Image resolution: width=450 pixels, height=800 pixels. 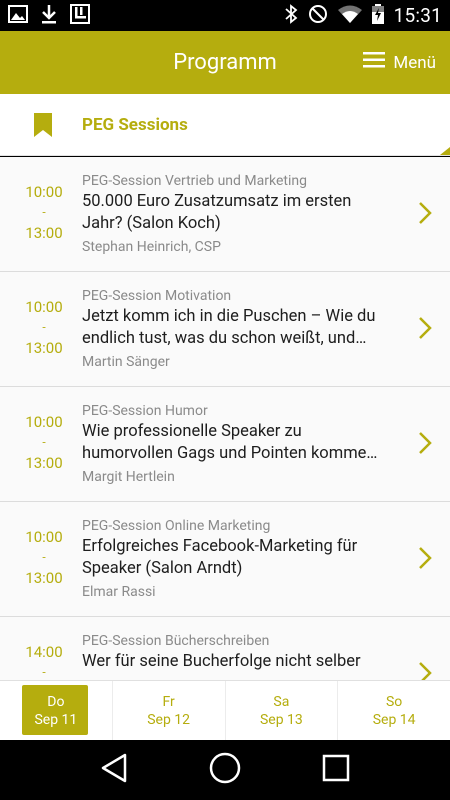 What do you see at coordinates (119, 592) in the screenshot?
I see `session-speaker: Elmar Rassi` at bounding box center [119, 592].